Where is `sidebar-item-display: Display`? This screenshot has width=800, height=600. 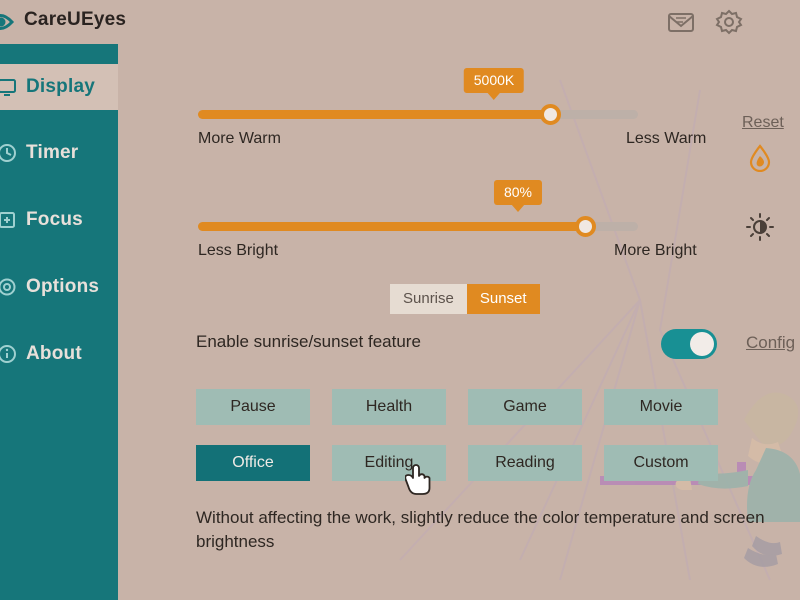 sidebar-item-display: Display is located at coordinates (59, 87).